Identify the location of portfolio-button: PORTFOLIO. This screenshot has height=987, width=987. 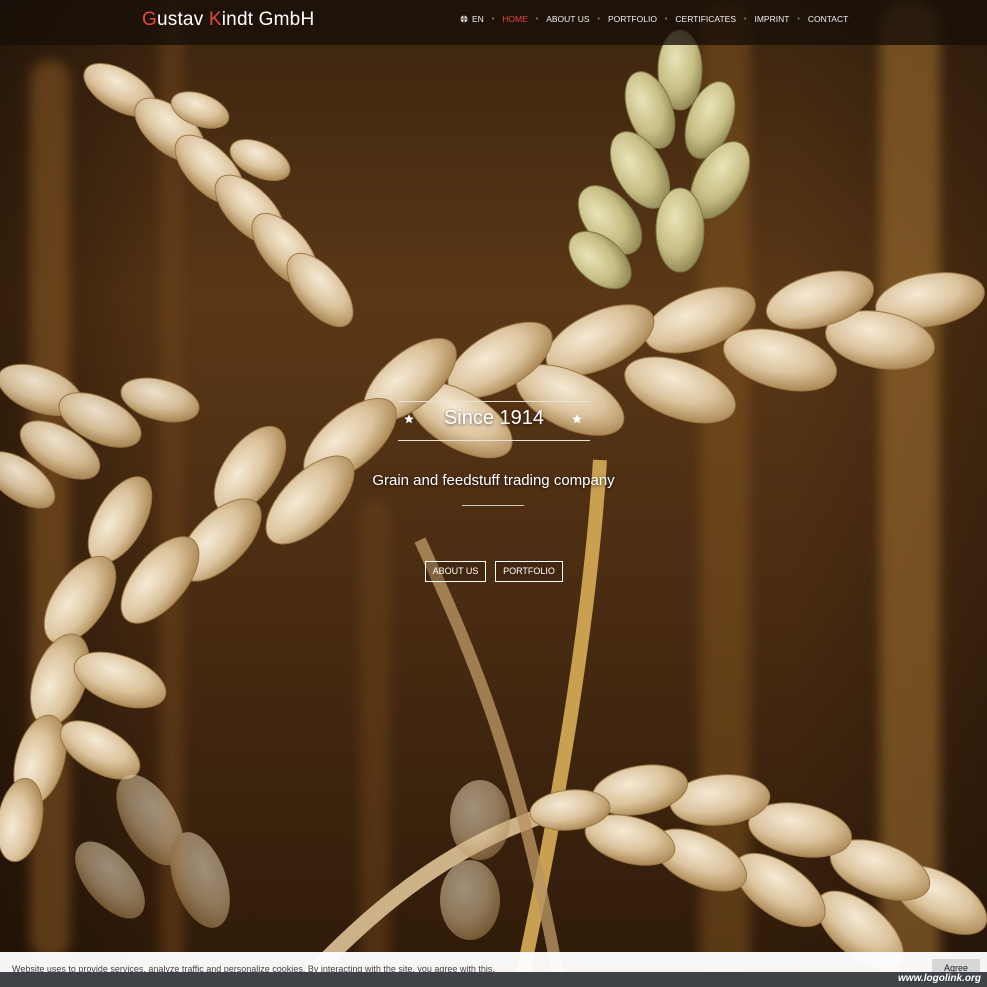
(529, 571).